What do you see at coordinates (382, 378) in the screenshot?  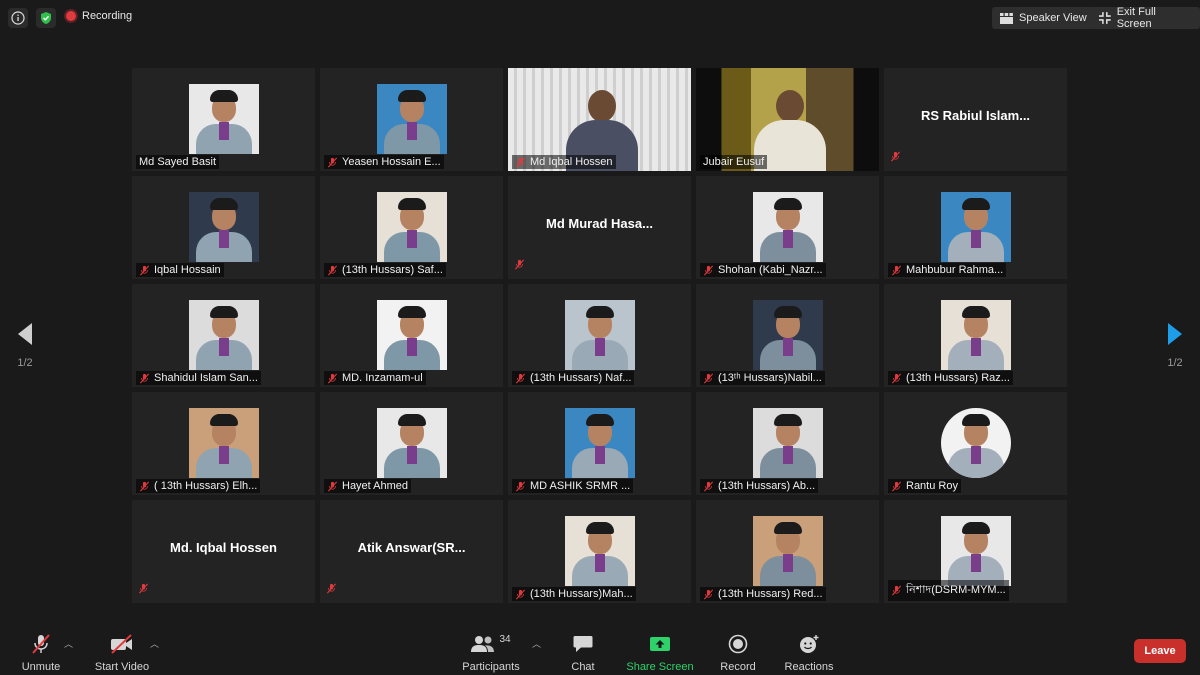 I see `participant-name: MD. Inzamam-ul` at bounding box center [382, 378].